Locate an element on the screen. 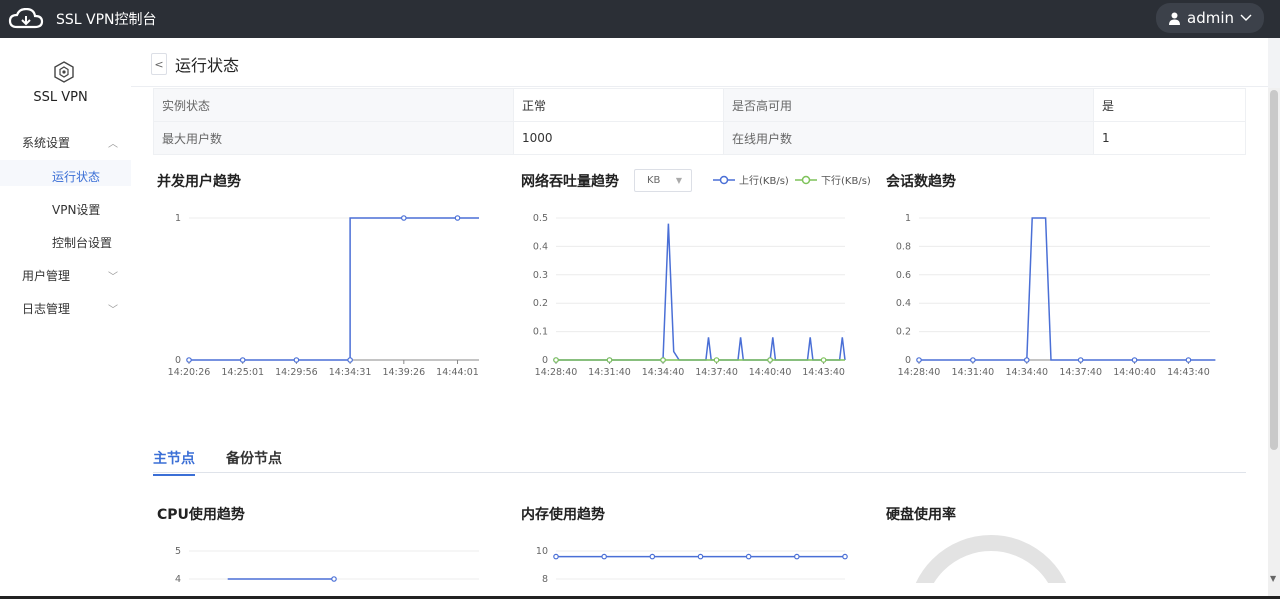 The image size is (1280, 599). table-cell: 实例状态 is located at coordinates (333, 105).